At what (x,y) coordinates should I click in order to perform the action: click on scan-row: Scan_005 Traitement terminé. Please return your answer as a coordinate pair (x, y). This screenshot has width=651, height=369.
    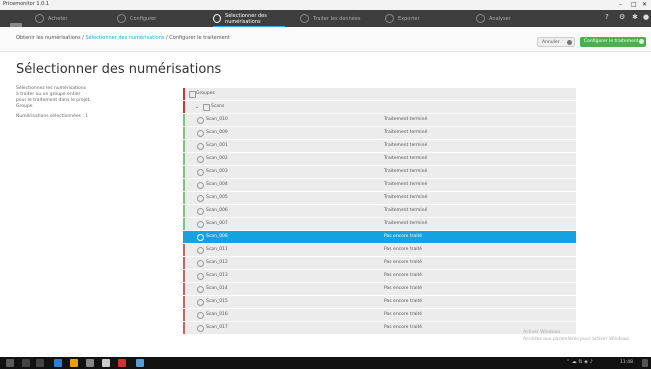
    Looking at the image, I should click on (379, 198).